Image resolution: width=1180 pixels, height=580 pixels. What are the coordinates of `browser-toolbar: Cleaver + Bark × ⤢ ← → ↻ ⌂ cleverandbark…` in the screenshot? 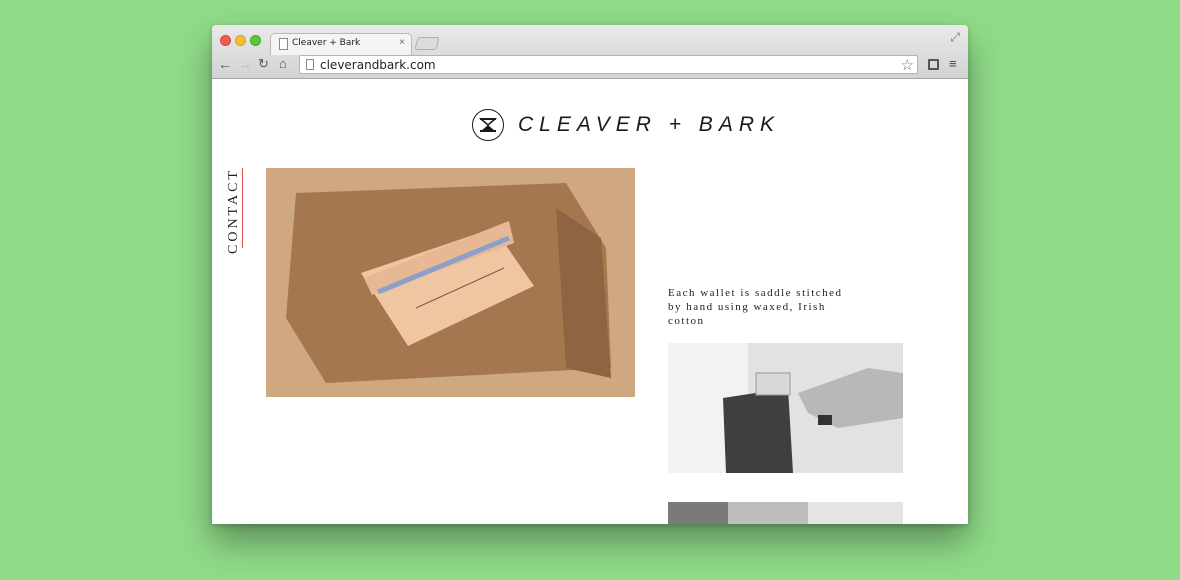 It's located at (590, 52).